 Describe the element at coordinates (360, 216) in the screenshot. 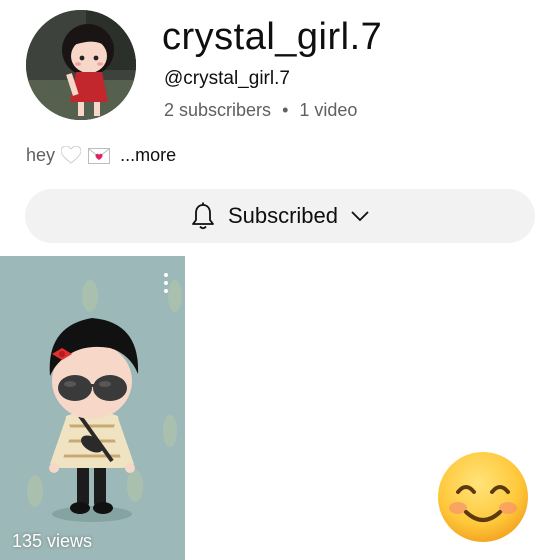

I see `chevron-down-icon` at that location.